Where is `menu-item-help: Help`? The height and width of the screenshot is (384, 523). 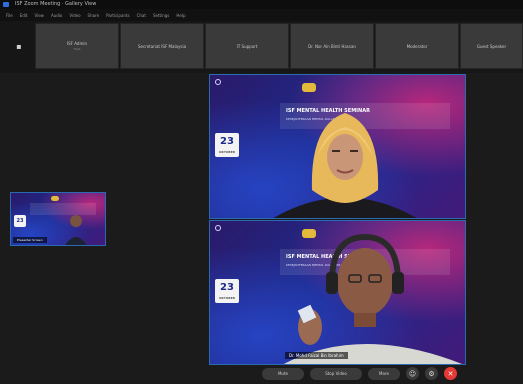
menu-item-help: Help is located at coordinates (180, 15).